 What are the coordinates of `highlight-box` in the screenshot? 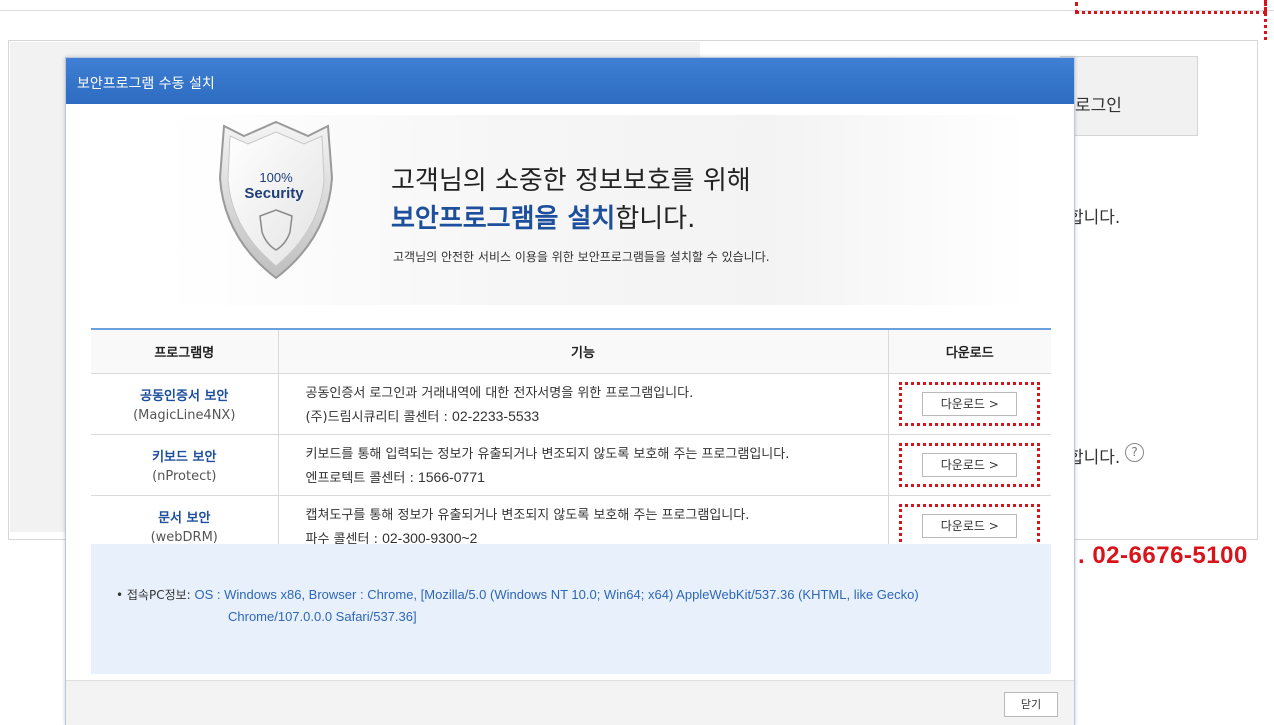 It's located at (1171, 8).